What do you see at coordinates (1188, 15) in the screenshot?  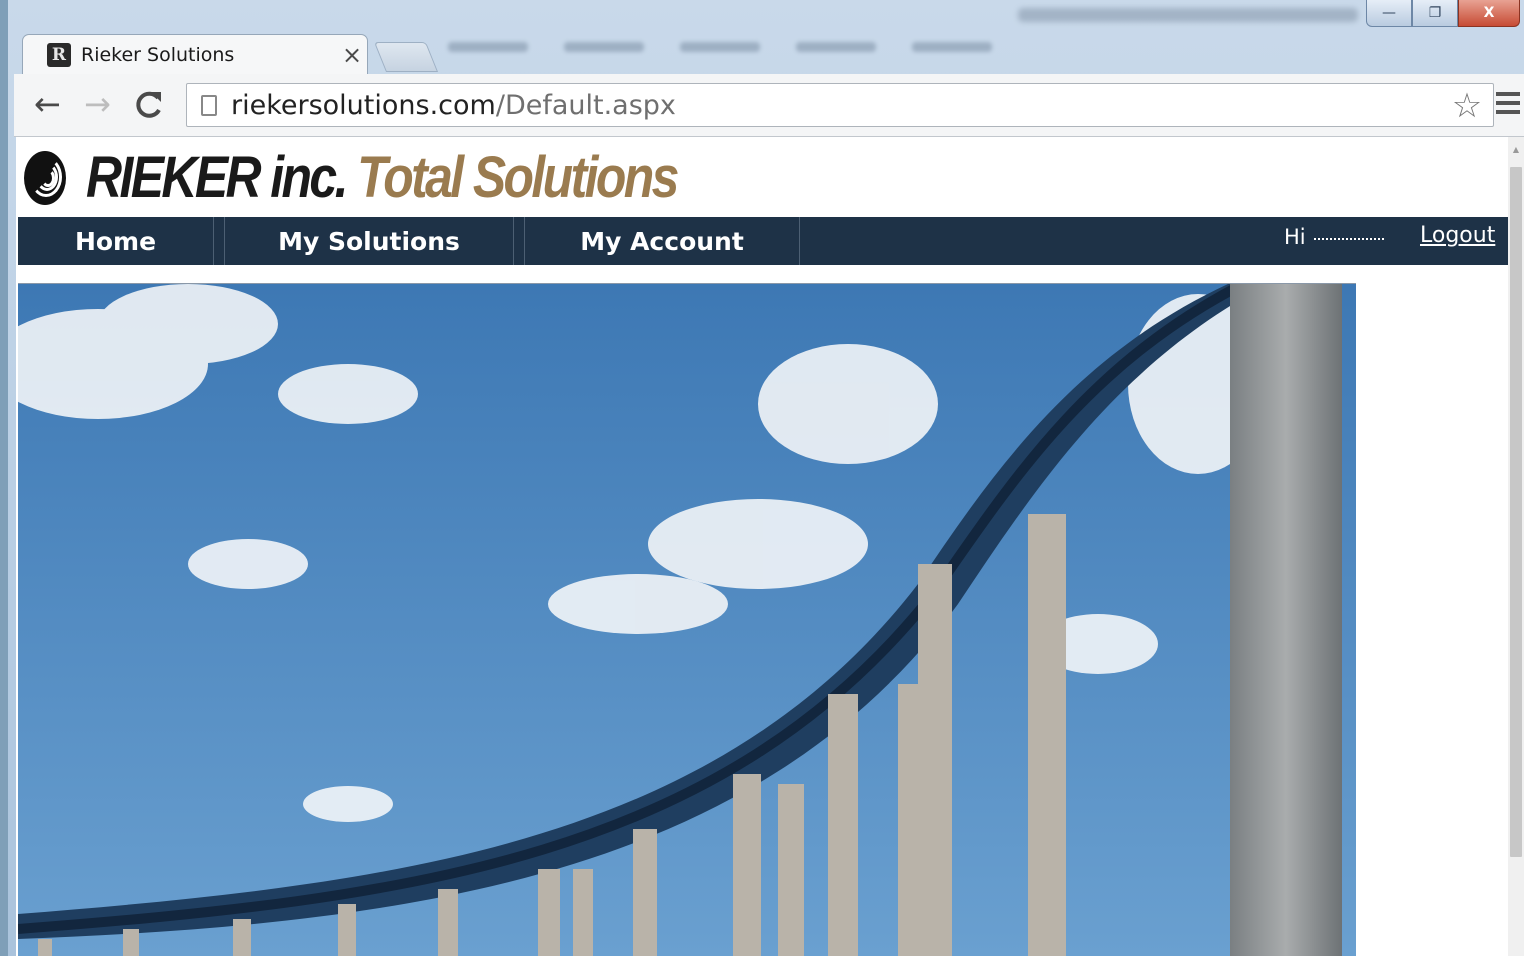 I see `window-title-blurred` at bounding box center [1188, 15].